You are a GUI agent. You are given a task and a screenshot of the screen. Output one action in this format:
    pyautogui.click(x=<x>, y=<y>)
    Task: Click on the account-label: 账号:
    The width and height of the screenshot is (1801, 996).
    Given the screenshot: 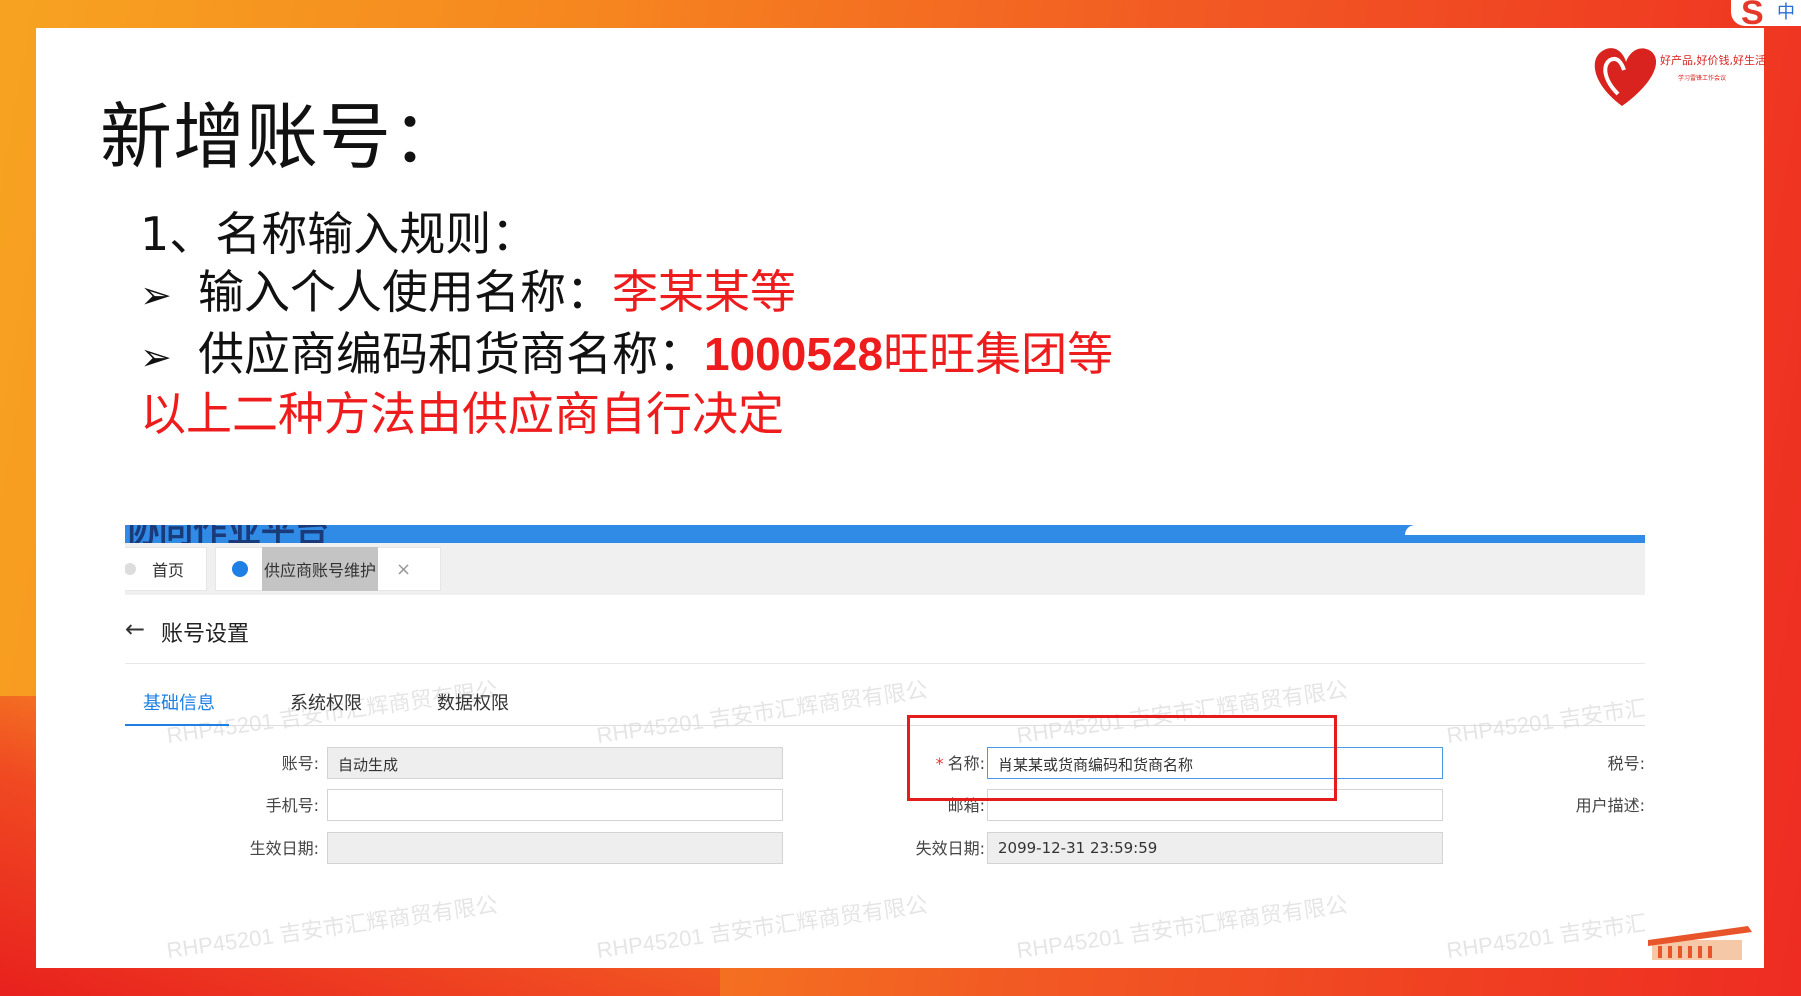 What is the action you would take?
    pyautogui.click(x=300, y=763)
    